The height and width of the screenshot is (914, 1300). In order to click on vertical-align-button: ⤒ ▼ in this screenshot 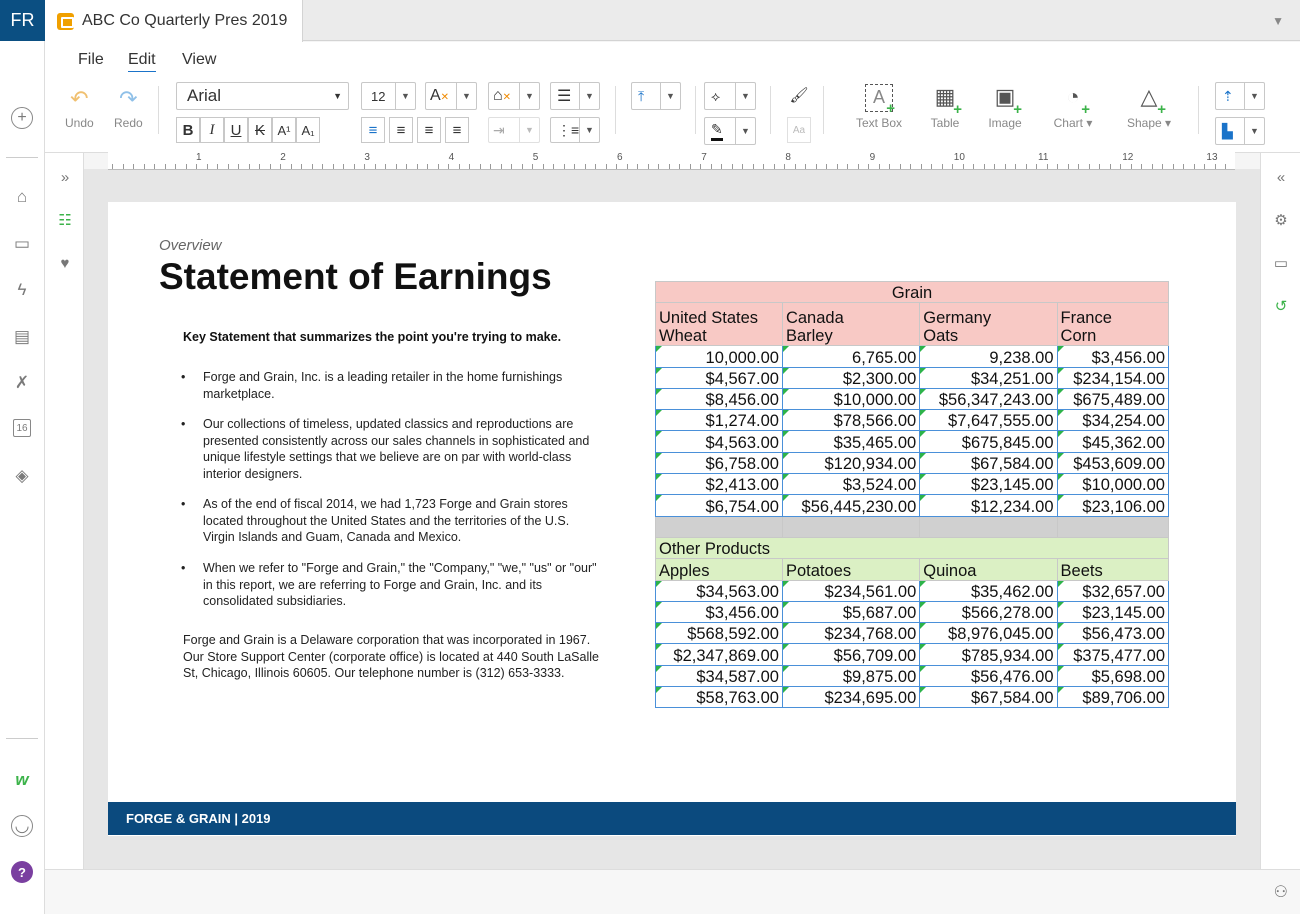, I will do `click(656, 96)`.